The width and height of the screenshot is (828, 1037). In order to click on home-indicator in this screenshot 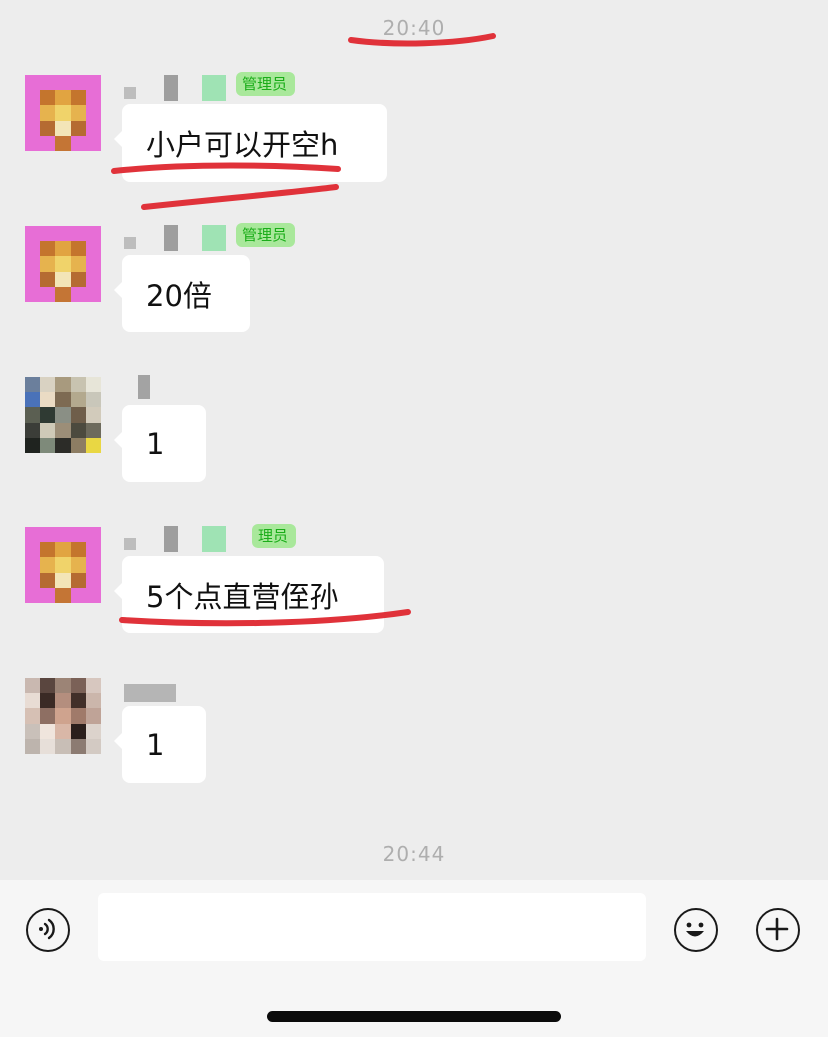, I will do `click(414, 1016)`.